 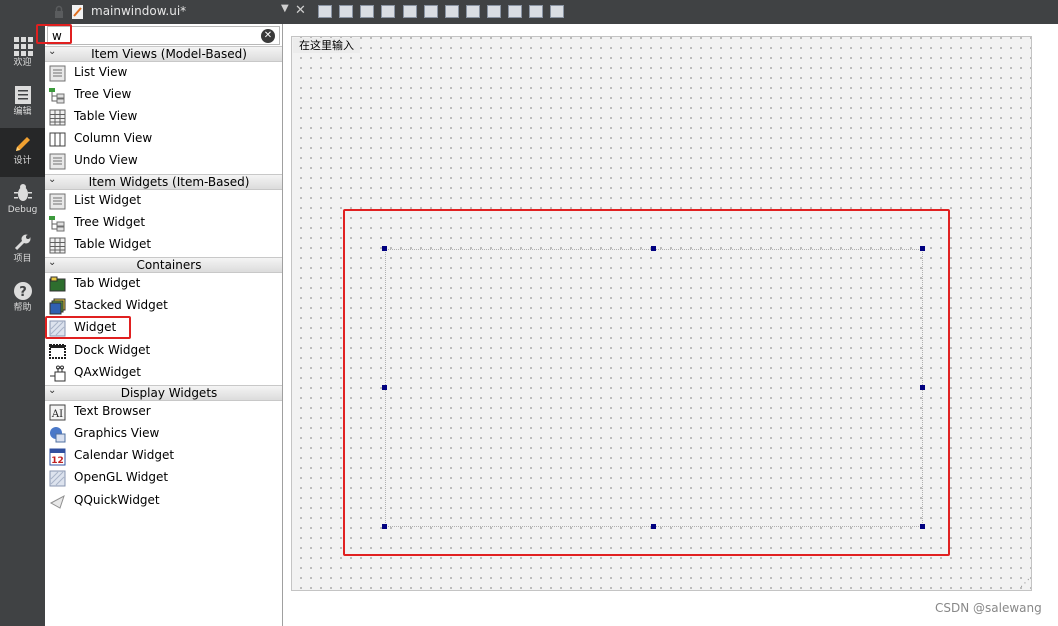 What do you see at coordinates (57, 223) in the screenshot?
I see `tree-widget-icon` at bounding box center [57, 223].